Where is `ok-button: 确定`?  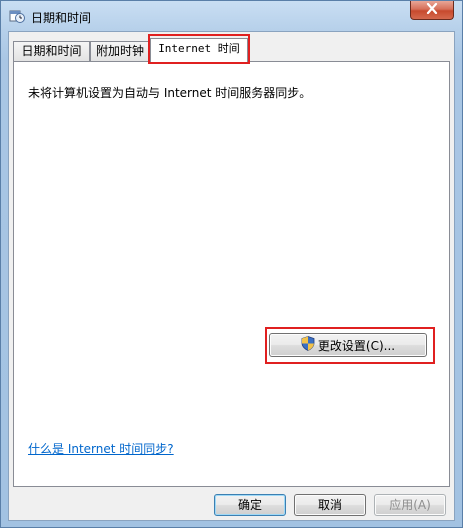 ok-button: 确定 is located at coordinates (250, 505).